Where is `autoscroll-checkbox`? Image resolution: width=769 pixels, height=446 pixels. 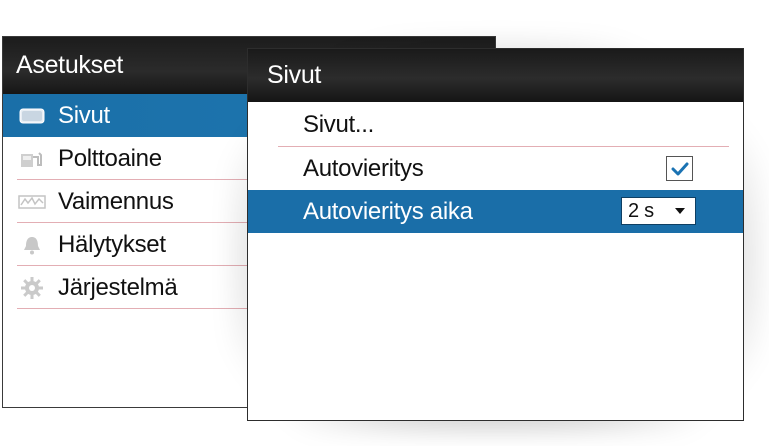
autoscroll-checkbox is located at coordinates (679, 168).